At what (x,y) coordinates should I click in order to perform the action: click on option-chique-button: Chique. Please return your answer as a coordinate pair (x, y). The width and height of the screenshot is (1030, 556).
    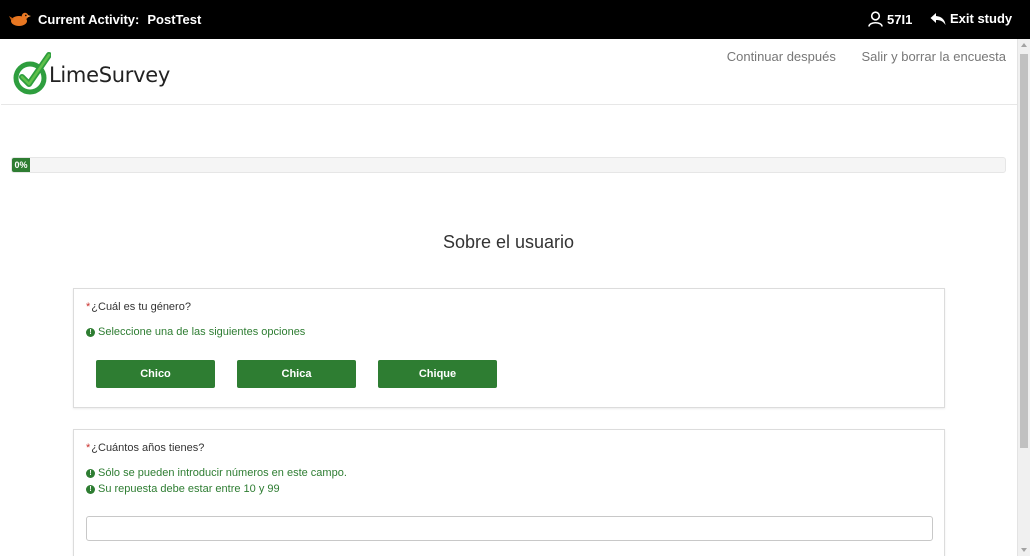
    Looking at the image, I should click on (437, 374).